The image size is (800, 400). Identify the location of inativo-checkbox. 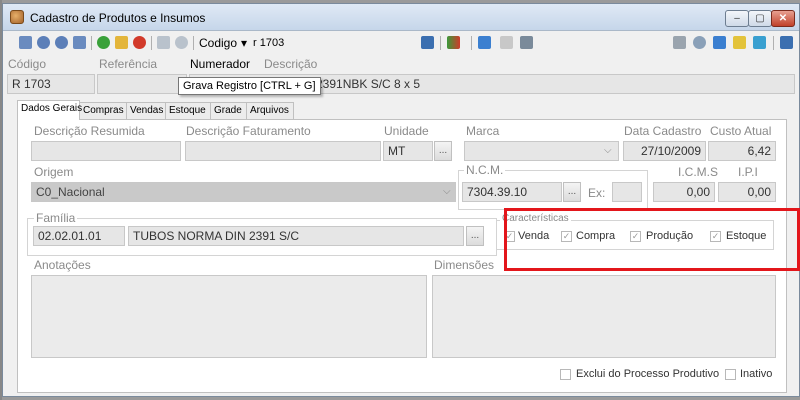
(730, 374).